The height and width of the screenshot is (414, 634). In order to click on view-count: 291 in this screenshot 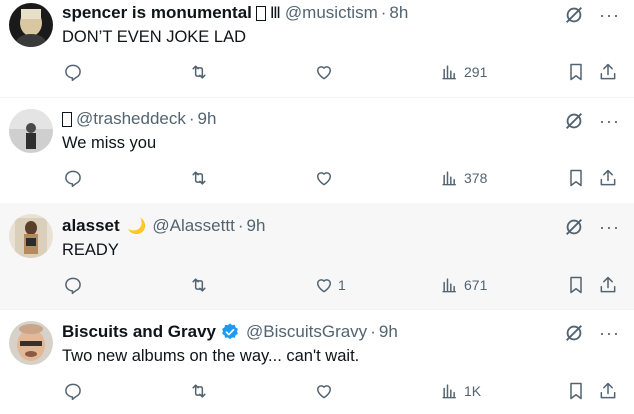, I will do `click(476, 72)`.